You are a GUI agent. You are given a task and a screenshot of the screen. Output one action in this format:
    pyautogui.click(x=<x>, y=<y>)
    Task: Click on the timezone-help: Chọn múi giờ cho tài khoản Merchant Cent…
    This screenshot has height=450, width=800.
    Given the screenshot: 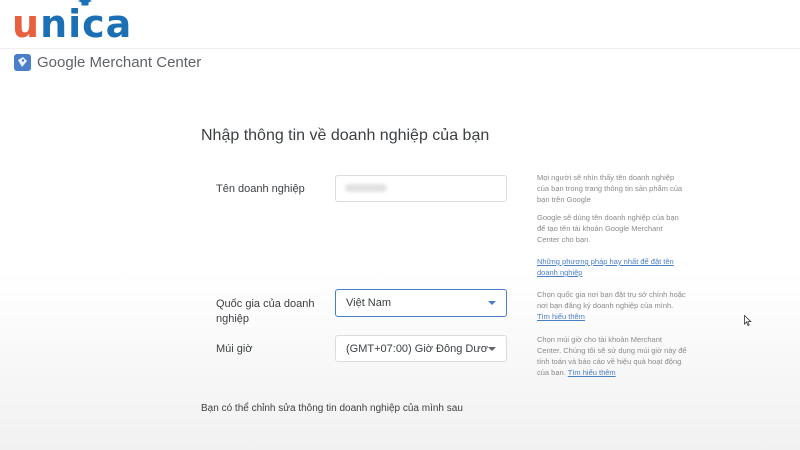 What is the action you would take?
    pyautogui.click(x=612, y=356)
    